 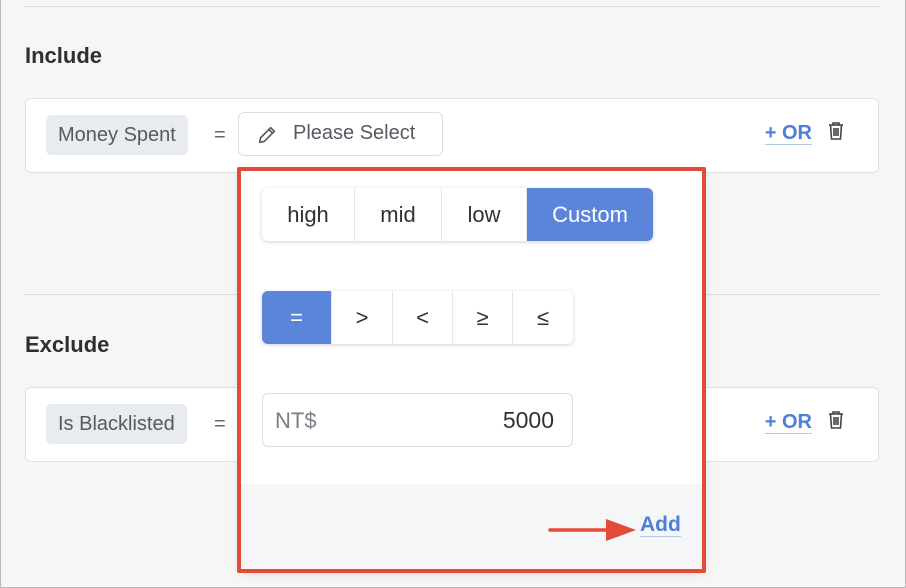 What do you see at coordinates (452, 6) in the screenshot?
I see `top-divider` at bounding box center [452, 6].